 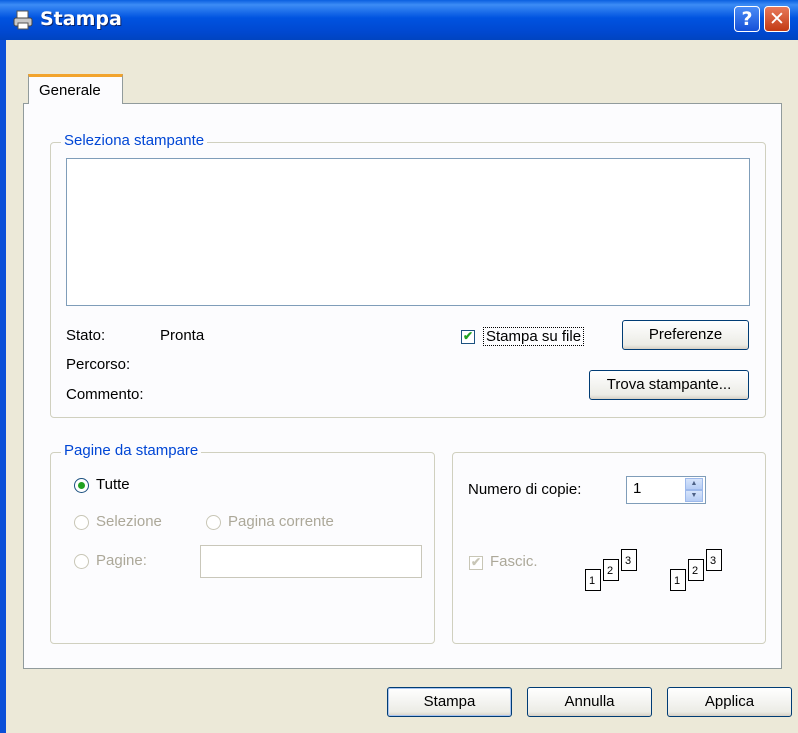 What do you see at coordinates (311, 561) in the screenshot?
I see `pages-input` at bounding box center [311, 561].